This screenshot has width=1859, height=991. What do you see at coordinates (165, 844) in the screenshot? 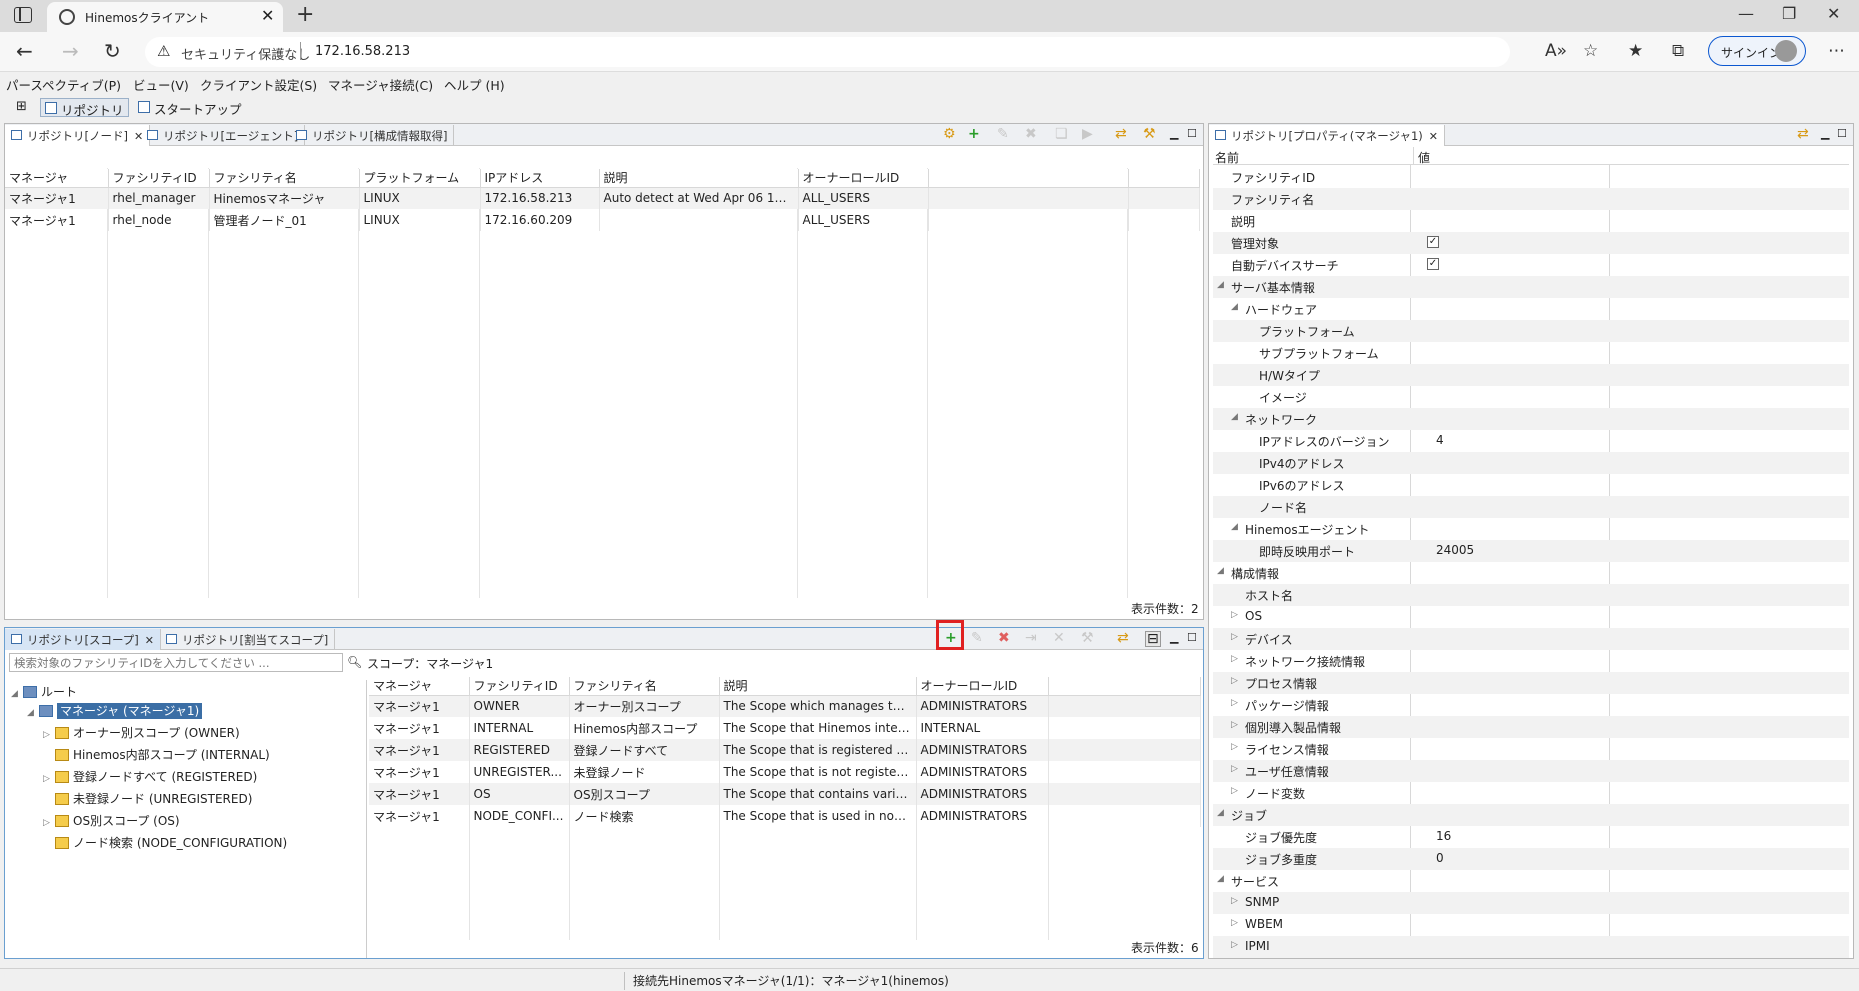
I see `tree-item-node-config: ノード検索 (NODE_CONFIGURATION)` at bounding box center [165, 844].